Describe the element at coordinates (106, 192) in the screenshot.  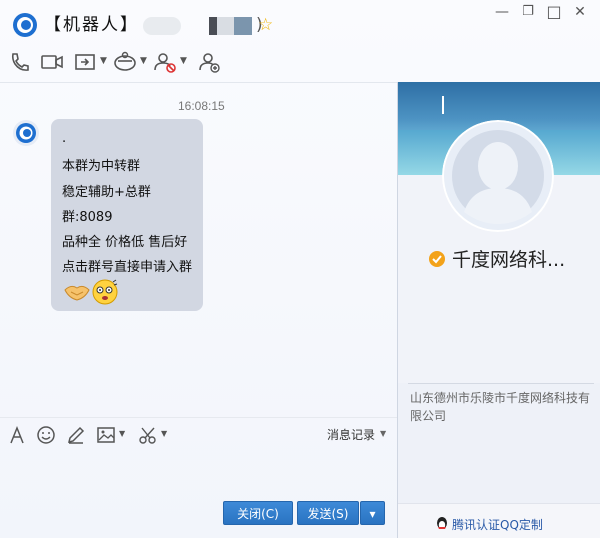
I see `message-line: 稳定辅助+总群` at that location.